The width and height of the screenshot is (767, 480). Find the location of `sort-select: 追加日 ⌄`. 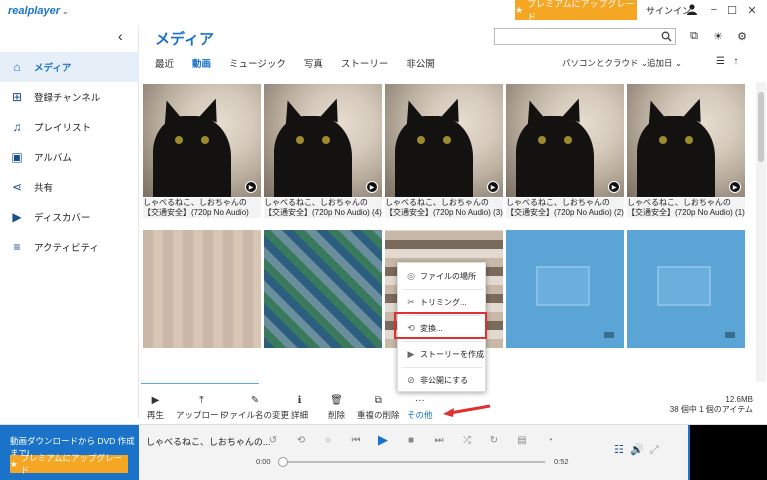

sort-select: 追加日 ⌄ is located at coordinates (664, 63).